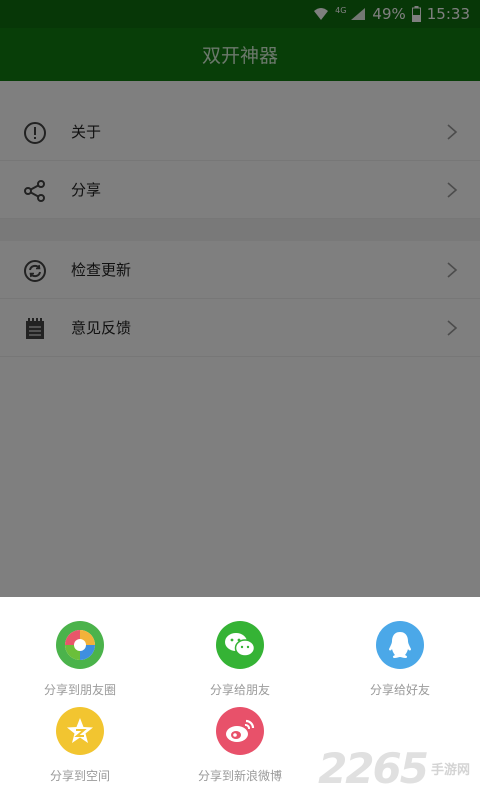 The width and height of the screenshot is (480, 800). Describe the element at coordinates (450, 770) in the screenshot. I see `watermark-text: 手游网` at that location.